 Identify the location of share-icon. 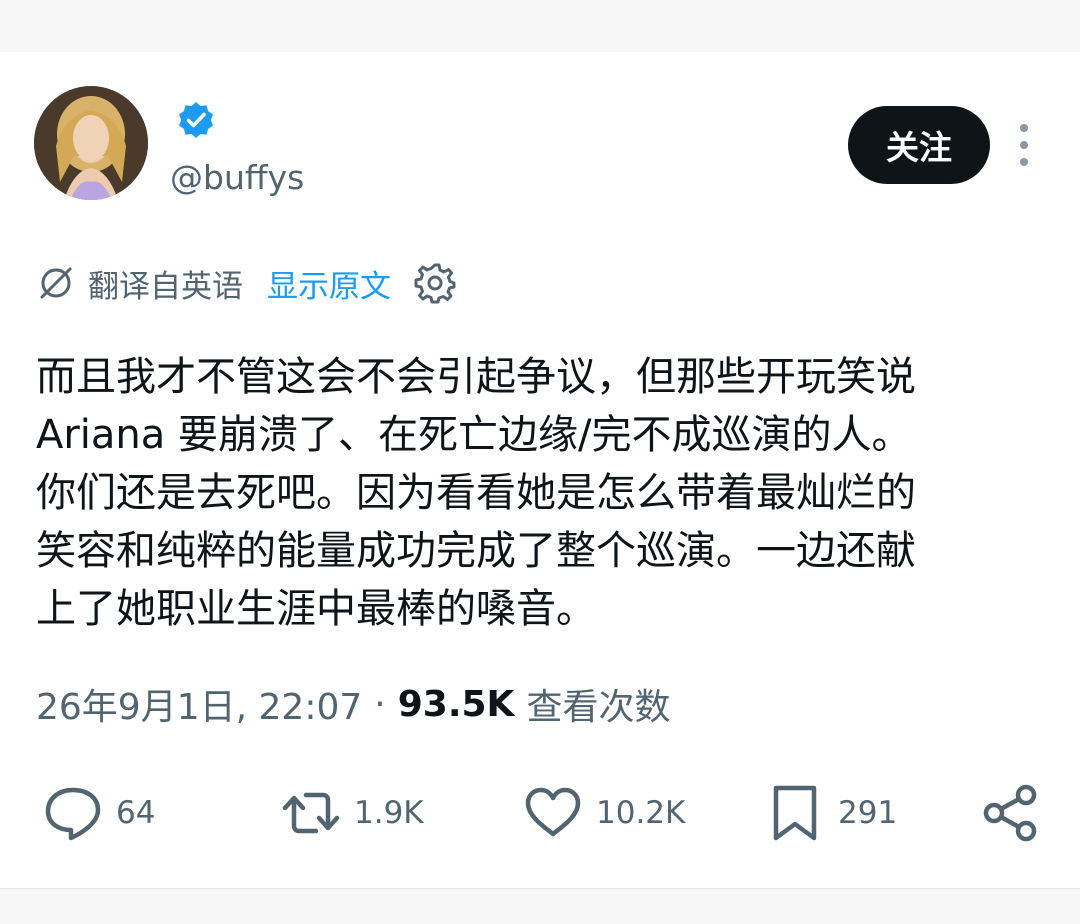
(1010, 813).